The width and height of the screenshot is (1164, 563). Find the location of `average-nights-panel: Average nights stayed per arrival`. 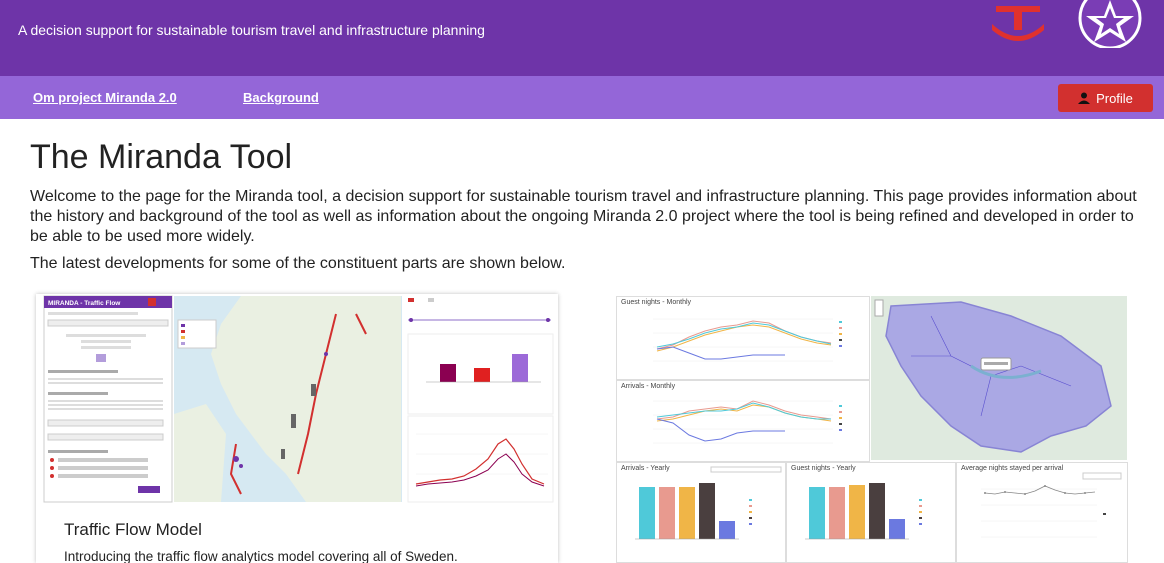

average-nights-panel: Average nights stayed per arrival is located at coordinates (1042, 512).